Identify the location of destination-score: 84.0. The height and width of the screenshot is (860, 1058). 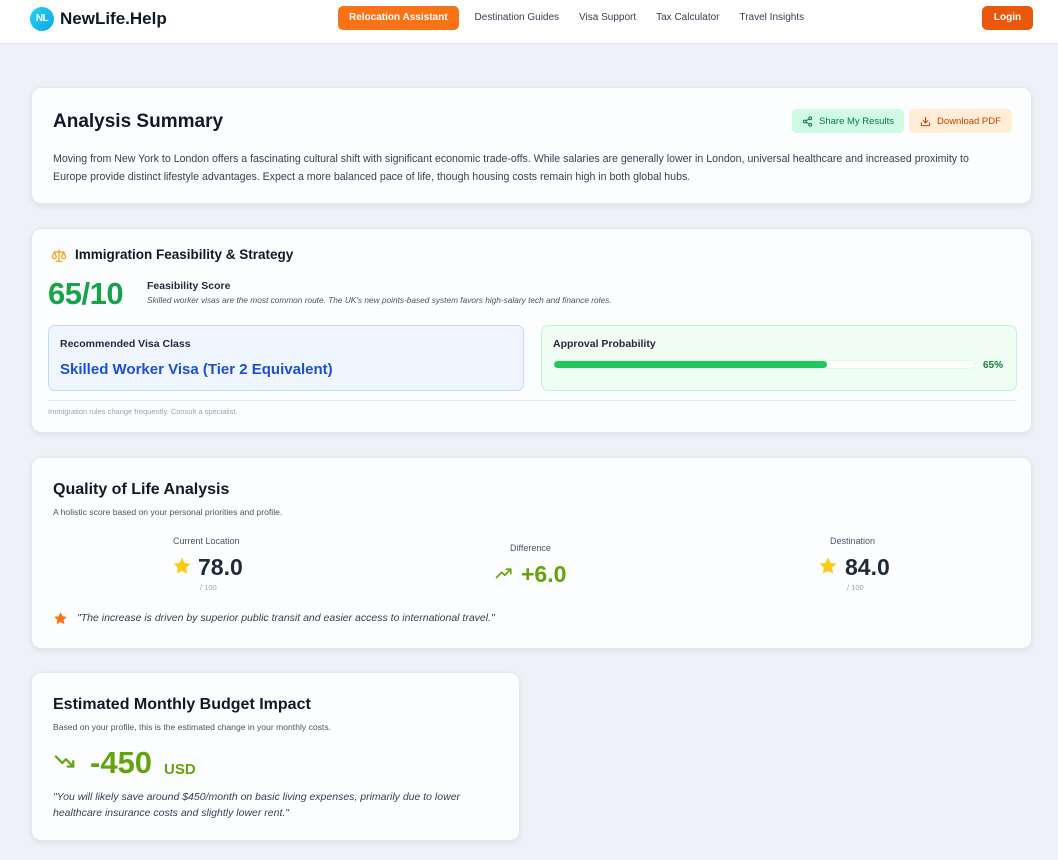
(867, 567).